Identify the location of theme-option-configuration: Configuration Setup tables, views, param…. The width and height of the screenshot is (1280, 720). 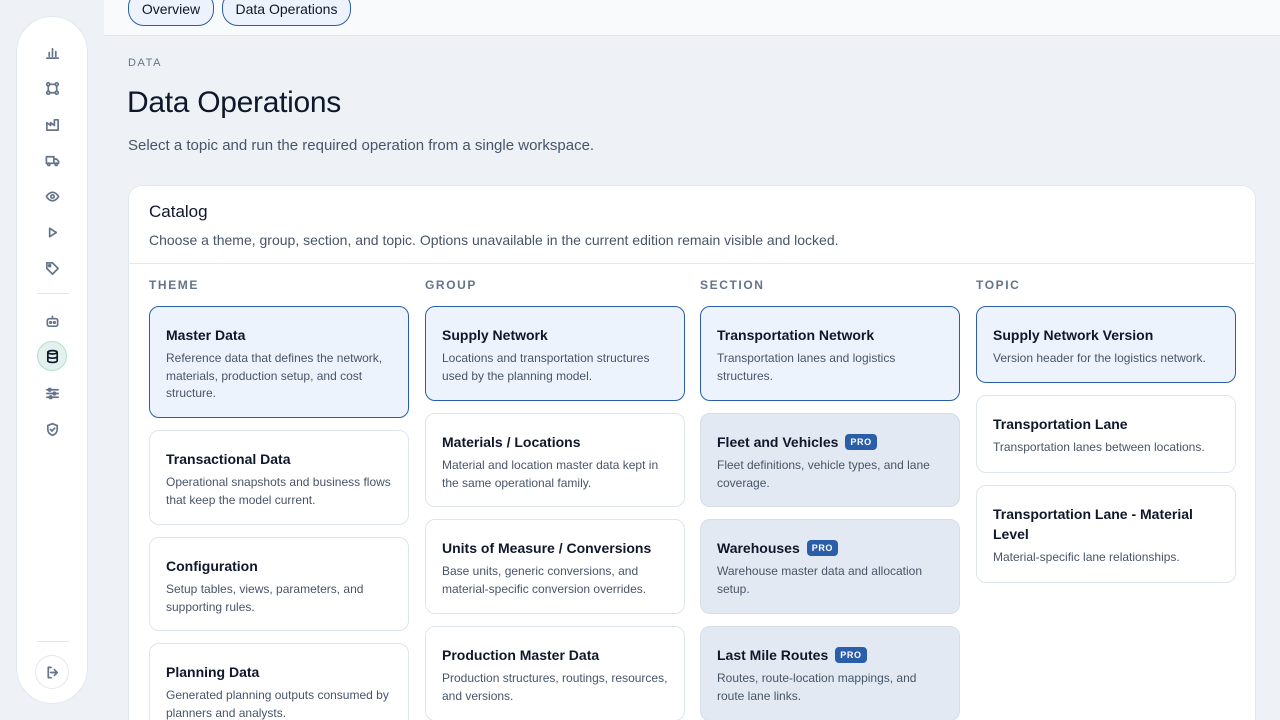
(279, 584).